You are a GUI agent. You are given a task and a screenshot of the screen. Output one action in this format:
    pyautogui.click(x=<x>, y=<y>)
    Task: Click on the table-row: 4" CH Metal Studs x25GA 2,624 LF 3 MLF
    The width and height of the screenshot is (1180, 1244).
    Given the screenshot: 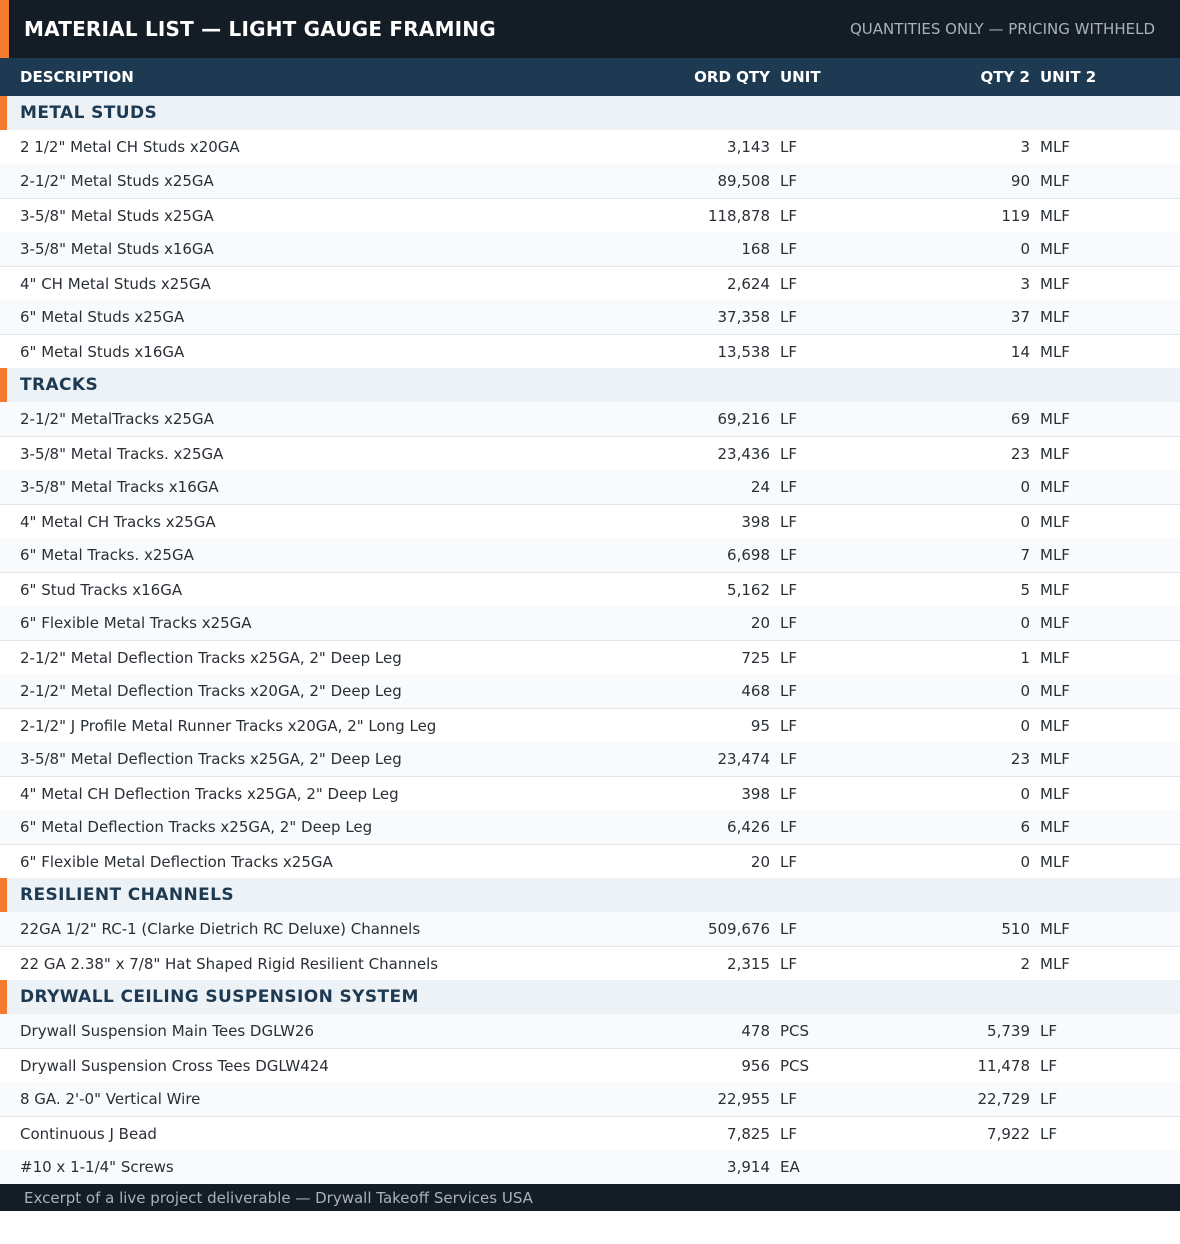 What is the action you would take?
    pyautogui.click(x=590, y=283)
    